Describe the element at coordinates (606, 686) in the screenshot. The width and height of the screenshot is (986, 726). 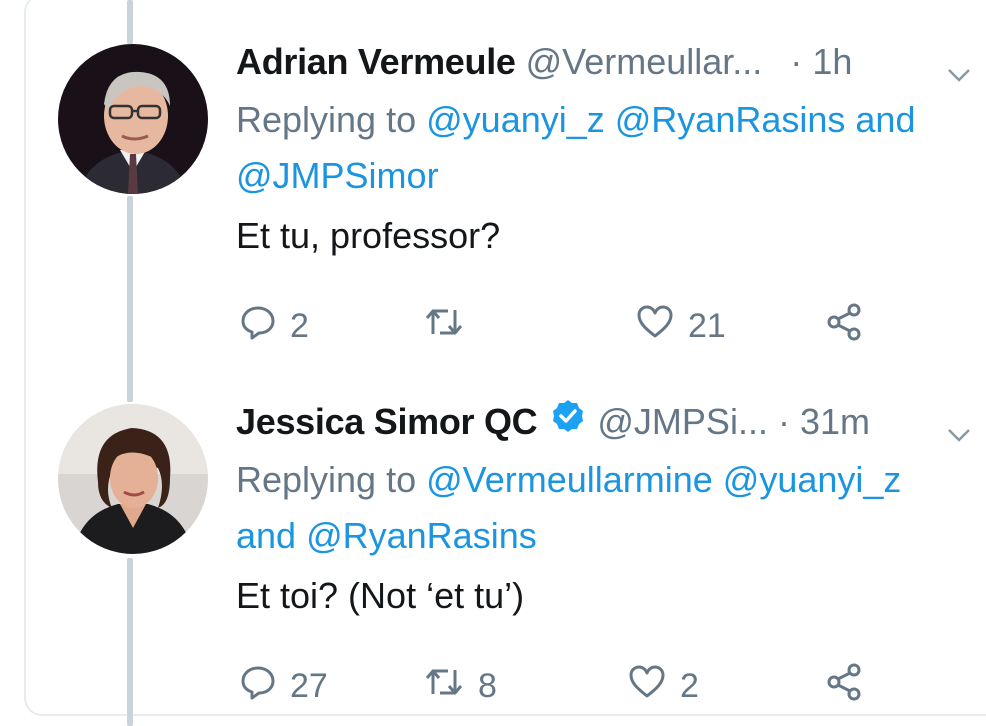
I see `tweet-actions: 27 8 2` at that location.